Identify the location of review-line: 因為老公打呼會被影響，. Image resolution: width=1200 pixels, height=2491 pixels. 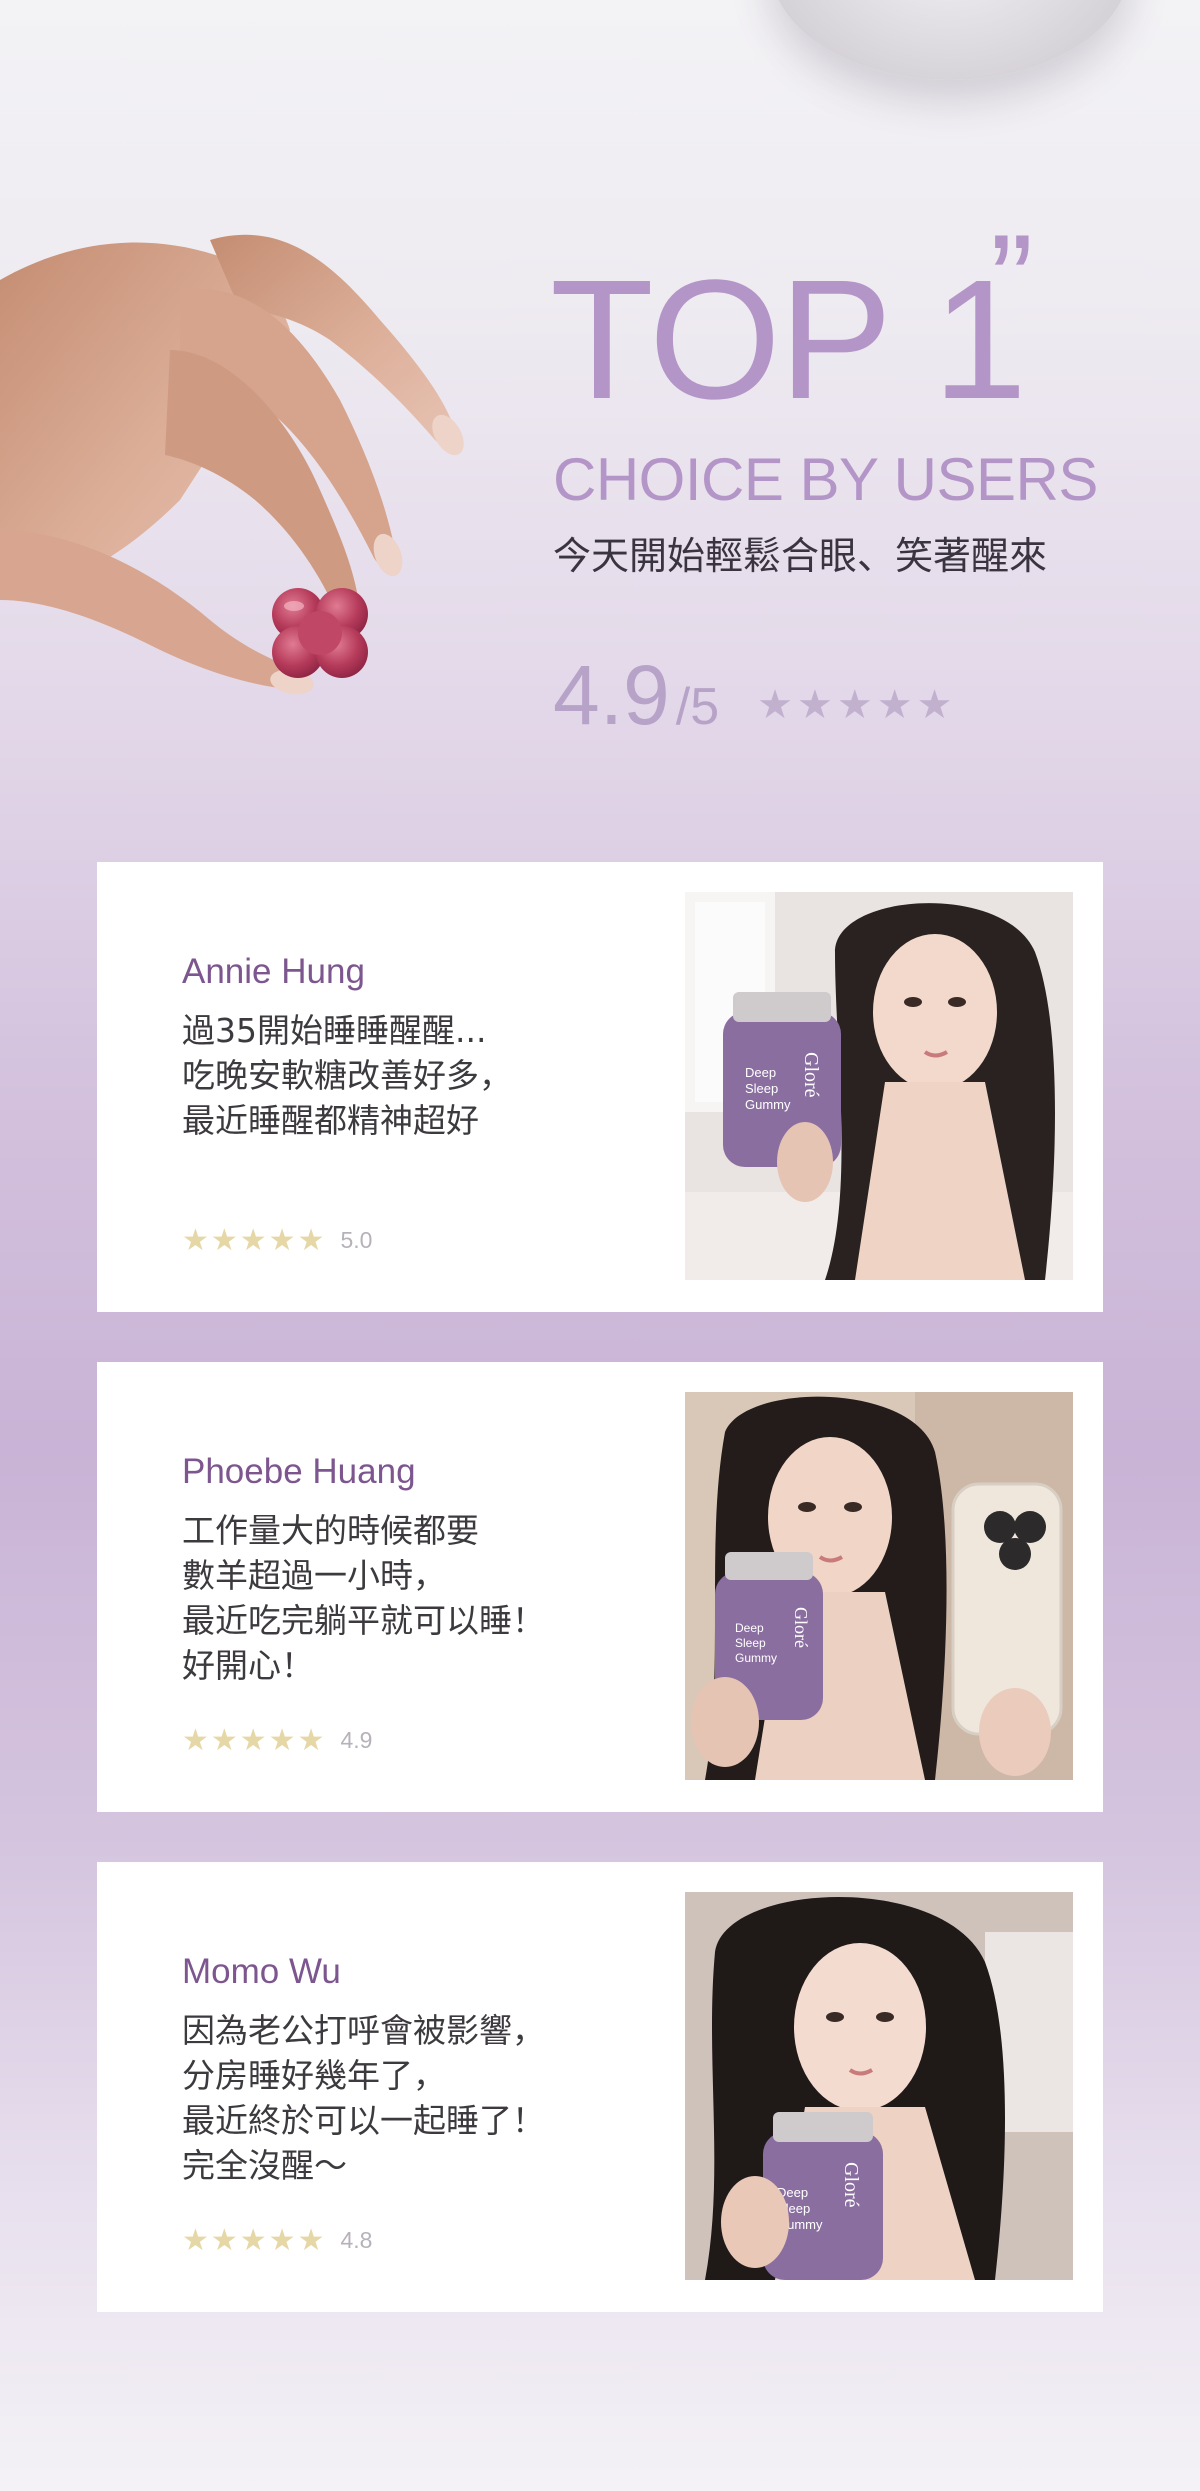
(363, 2030).